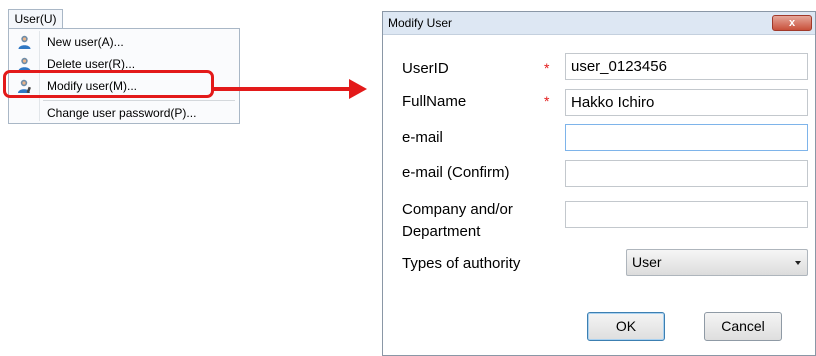  I want to click on close-button: x, so click(792, 23).